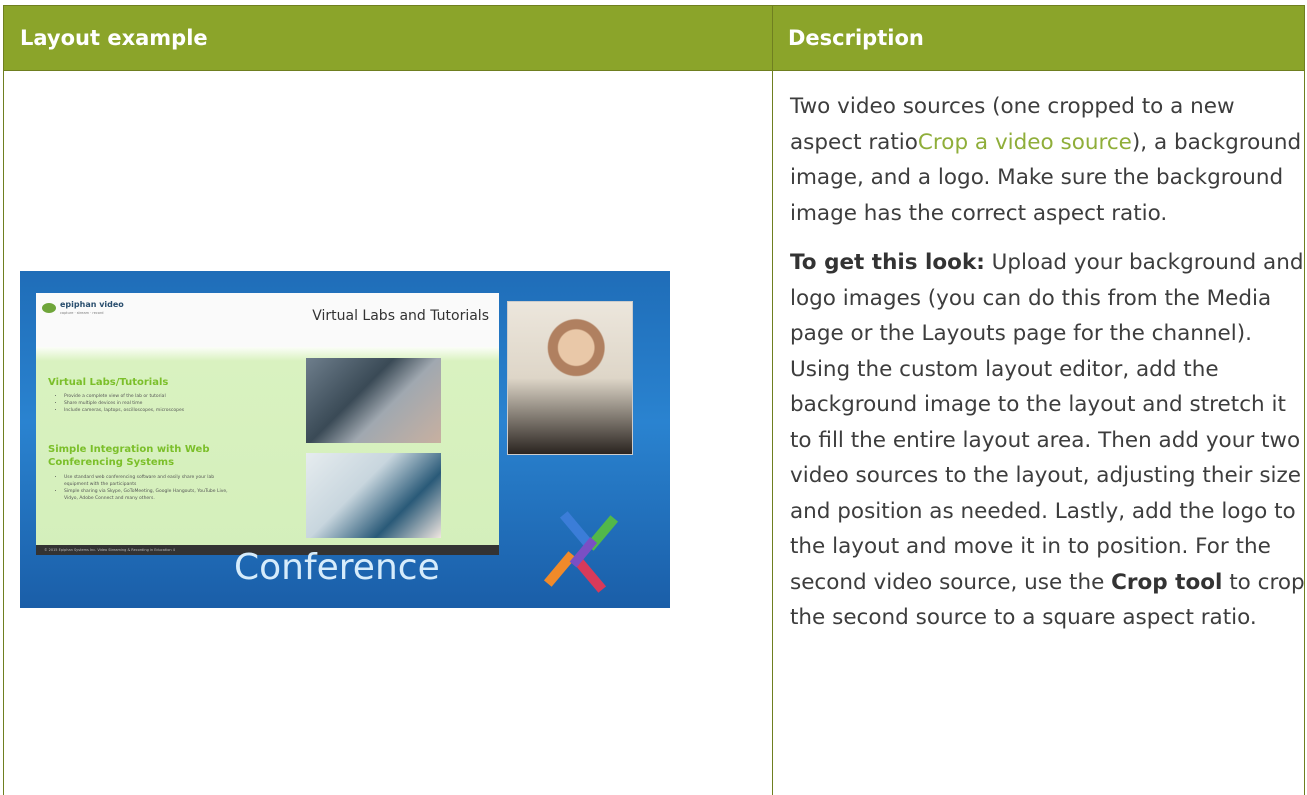 This screenshot has width=1307, height=795. What do you see at coordinates (124, 403) in the screenshot?
I see `list-item: Share multiple devices in real time` at bounding box center [124, 403].